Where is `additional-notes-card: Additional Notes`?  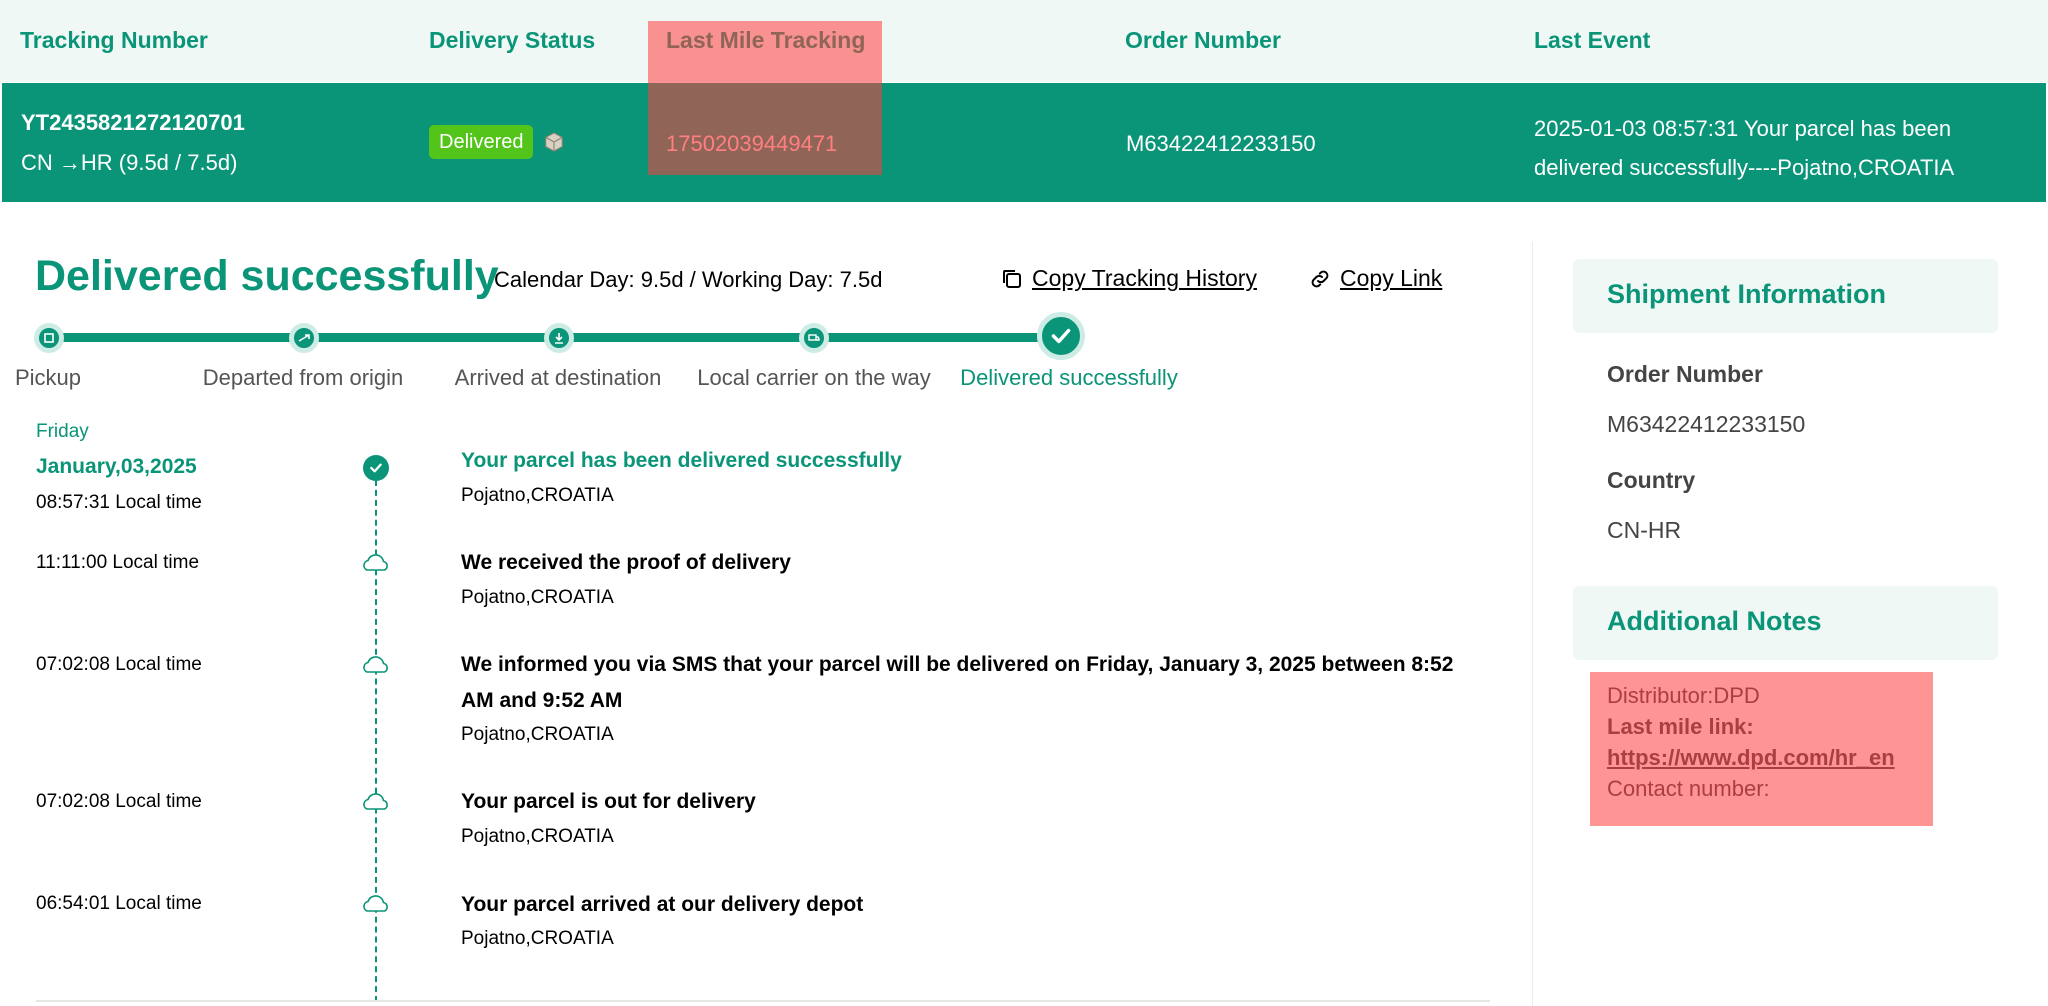
additional-notes-card: Additional Notes is located at coordinates (1785, 623).